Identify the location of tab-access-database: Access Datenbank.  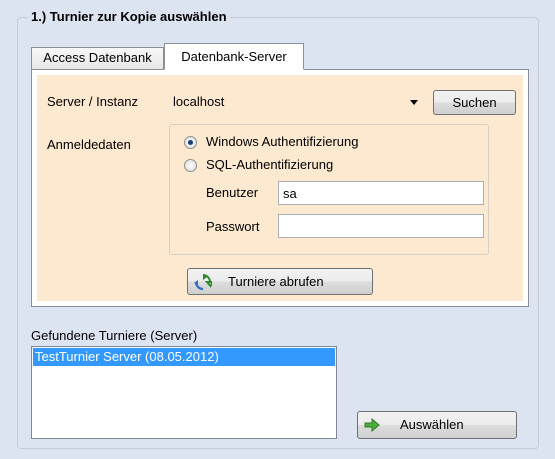
(97, 58).